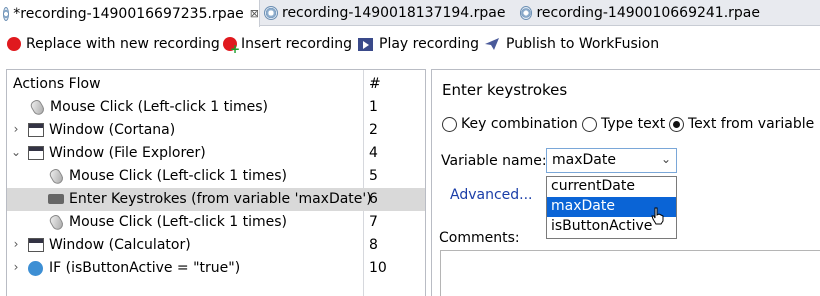 Image resolution: width=820 pixels, height=296 pixels. I want to click on dropdown-option-currentdate: currentDate, so click(611, 187).